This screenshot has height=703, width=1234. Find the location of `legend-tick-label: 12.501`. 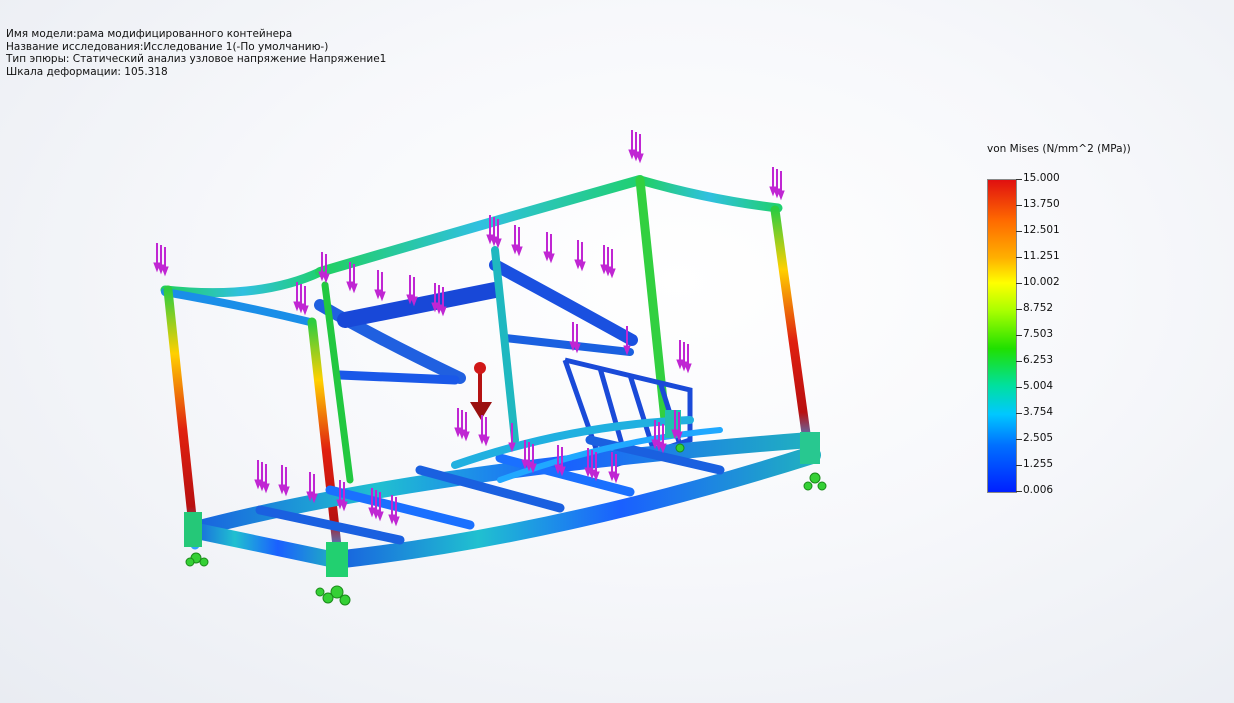

legend-tick-label: 12.501 is located at coordinates (1041, 230).